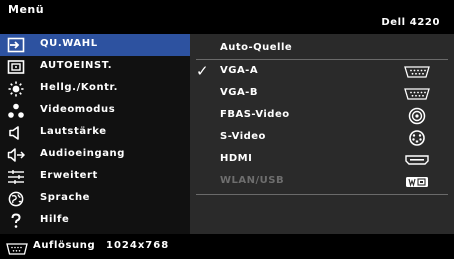  Describe the element at coordinates (255, 114) in the screenshot. I see `option-label: FBAS-Video` at that location.